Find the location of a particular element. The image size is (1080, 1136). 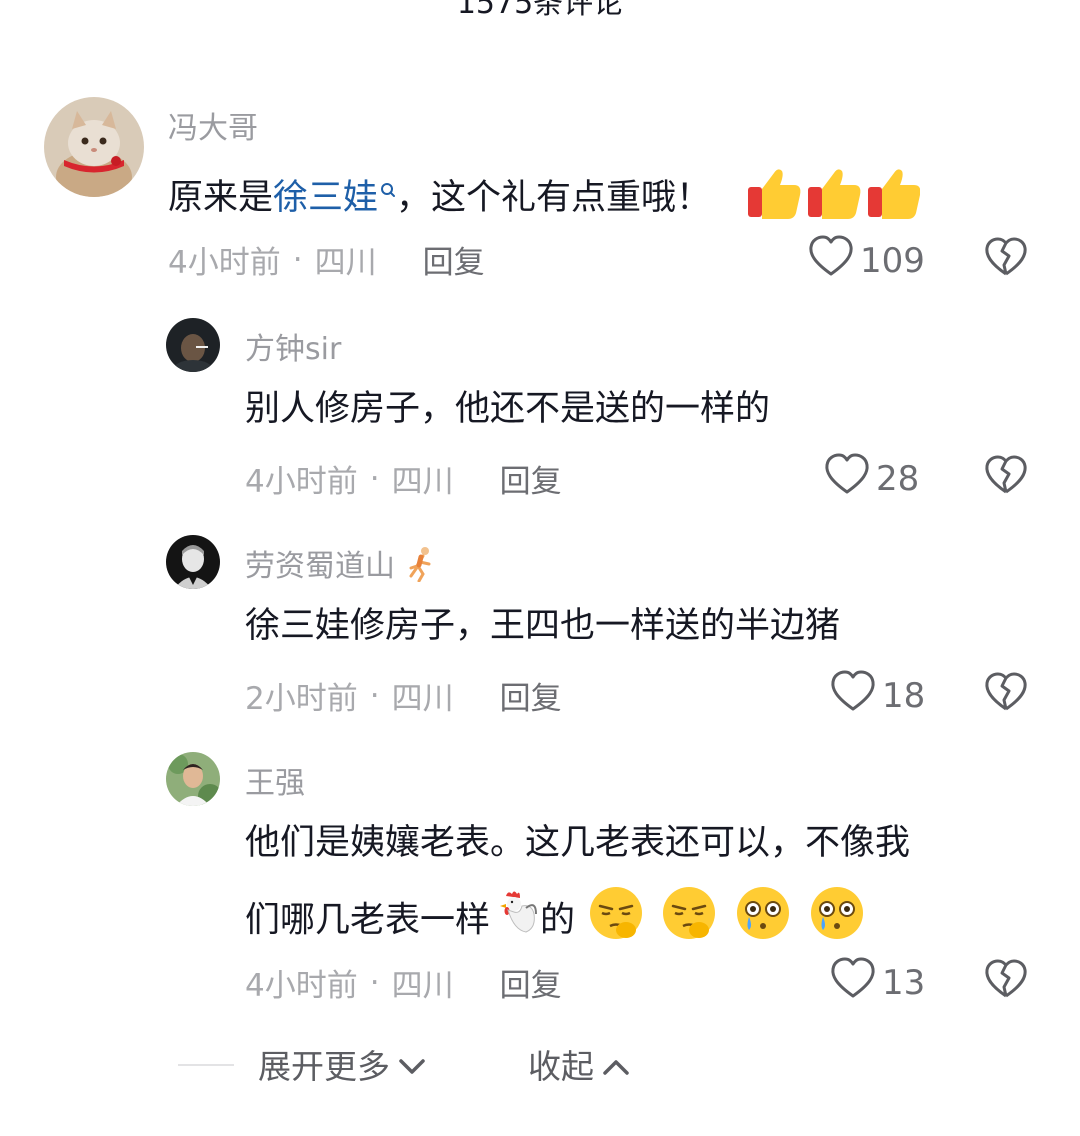

comment-username: 方钟sir is located at coordinates (293, 346).